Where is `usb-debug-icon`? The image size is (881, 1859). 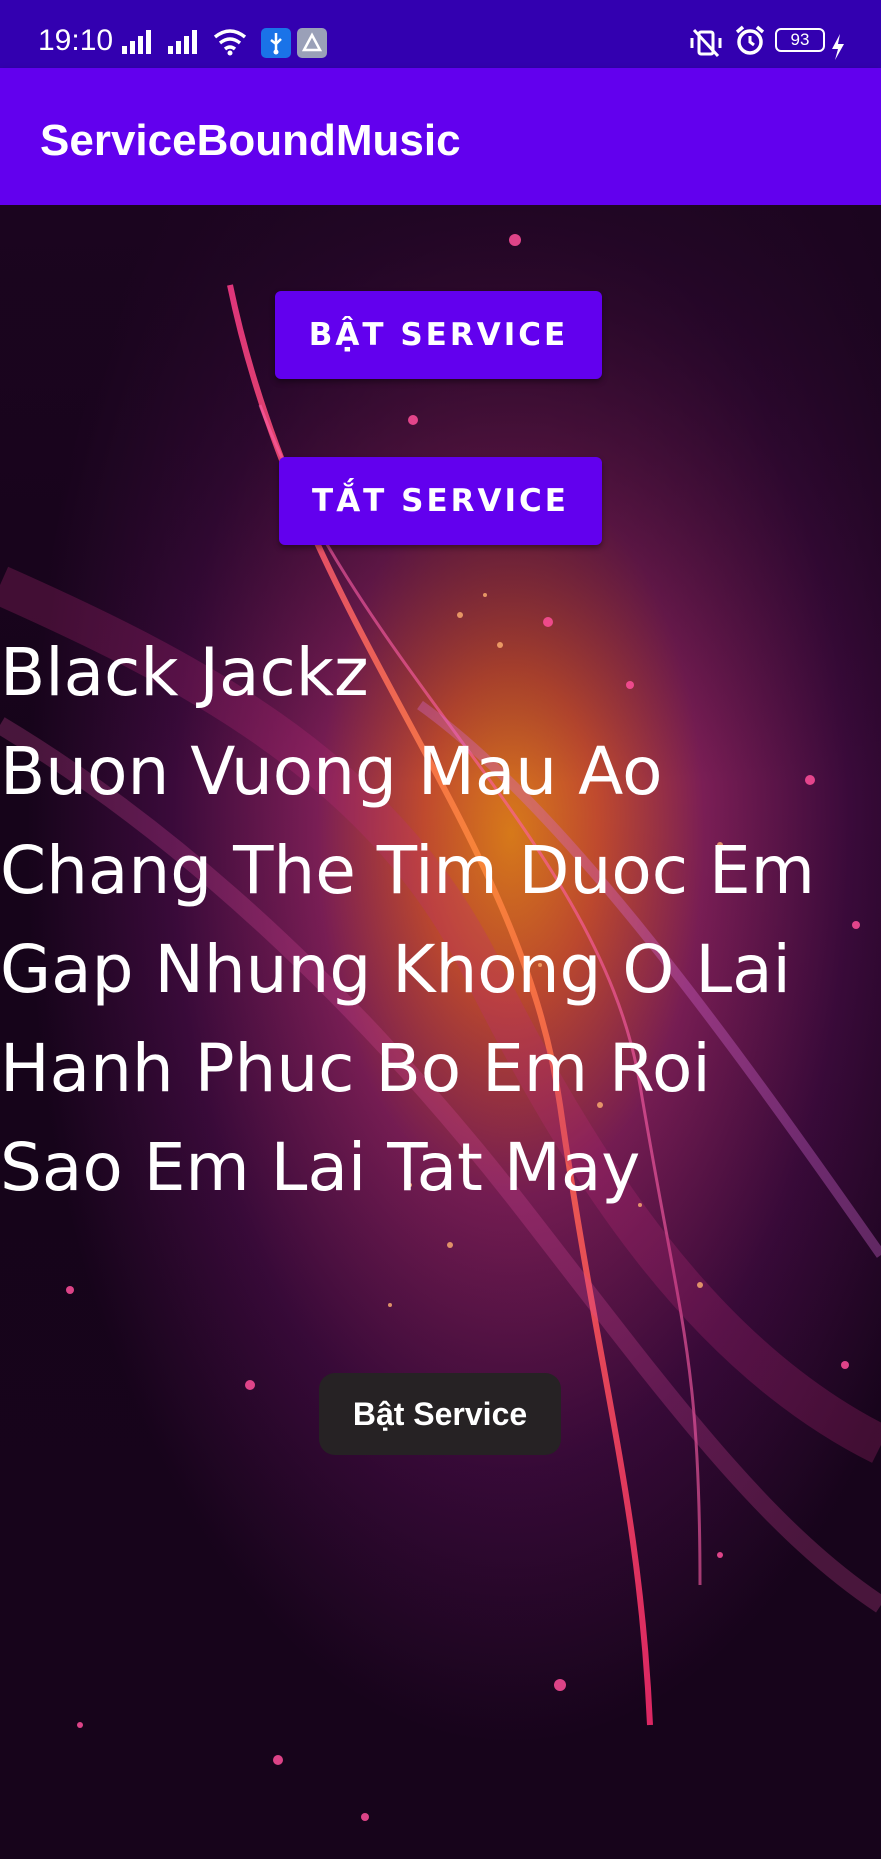
usb-debug-icon is located at coordinates (276, 43).